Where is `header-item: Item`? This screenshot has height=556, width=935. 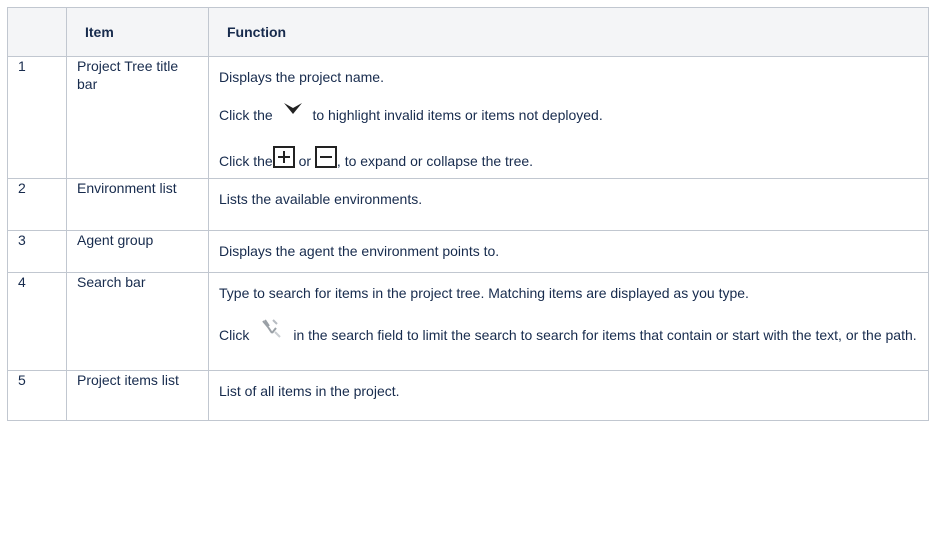
header-item: Item is located at coordinates (137, 32).